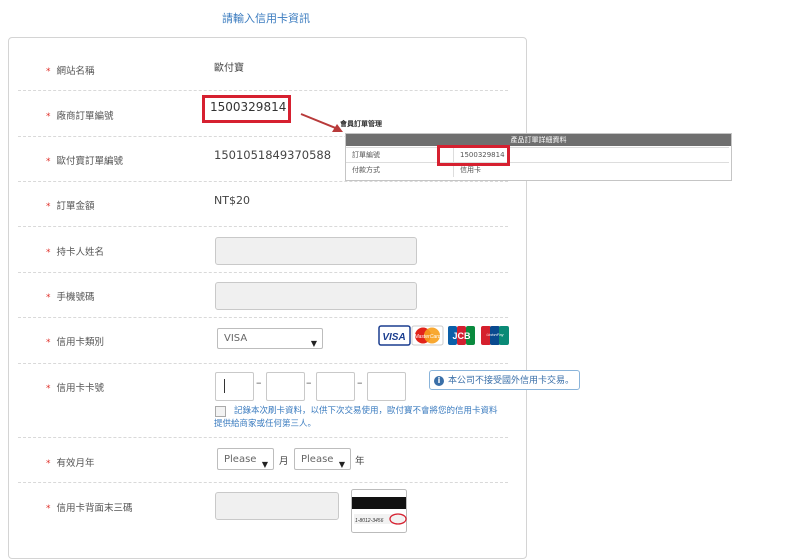 Image resolution: width=800 pixels, height=559 pixels. I want to click on popup-order-highlight, so click(473, 155).